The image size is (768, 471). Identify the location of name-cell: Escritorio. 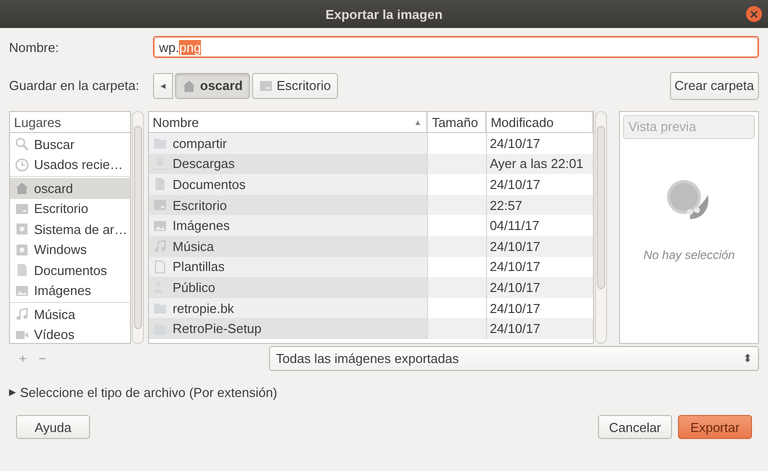
(287, 205).